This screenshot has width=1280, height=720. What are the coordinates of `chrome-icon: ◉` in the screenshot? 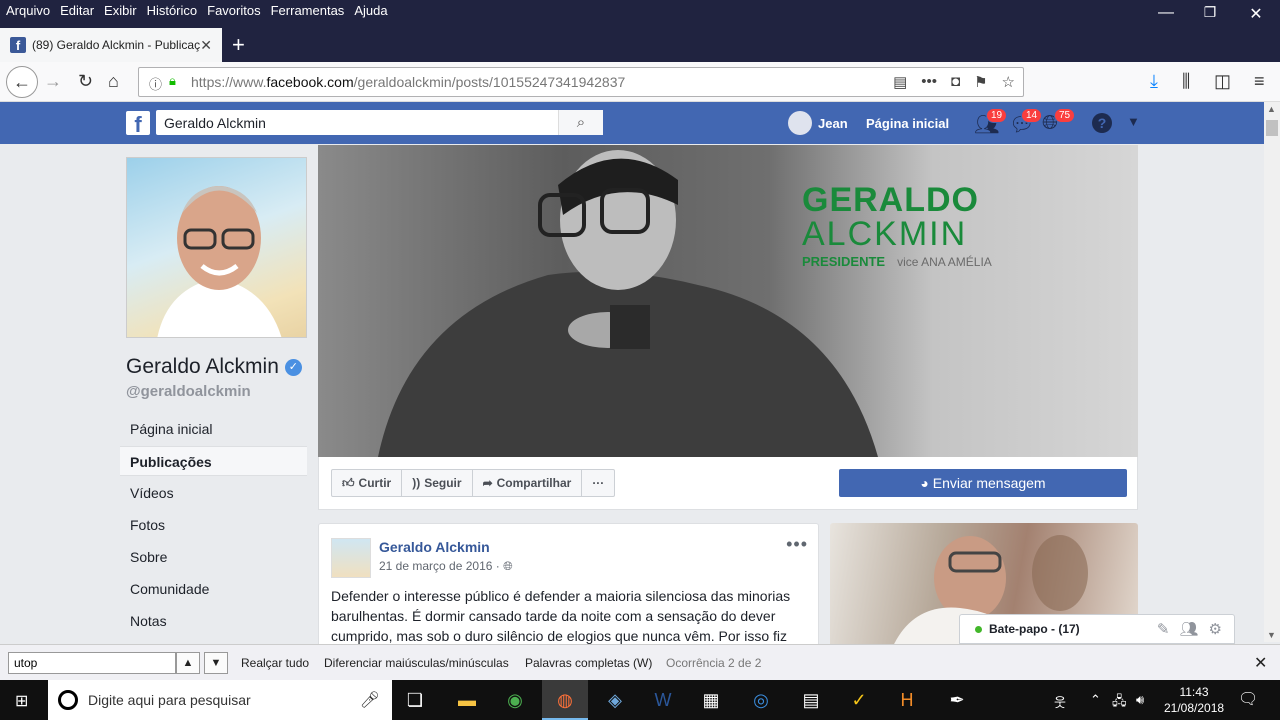 It's located at (515, 700).